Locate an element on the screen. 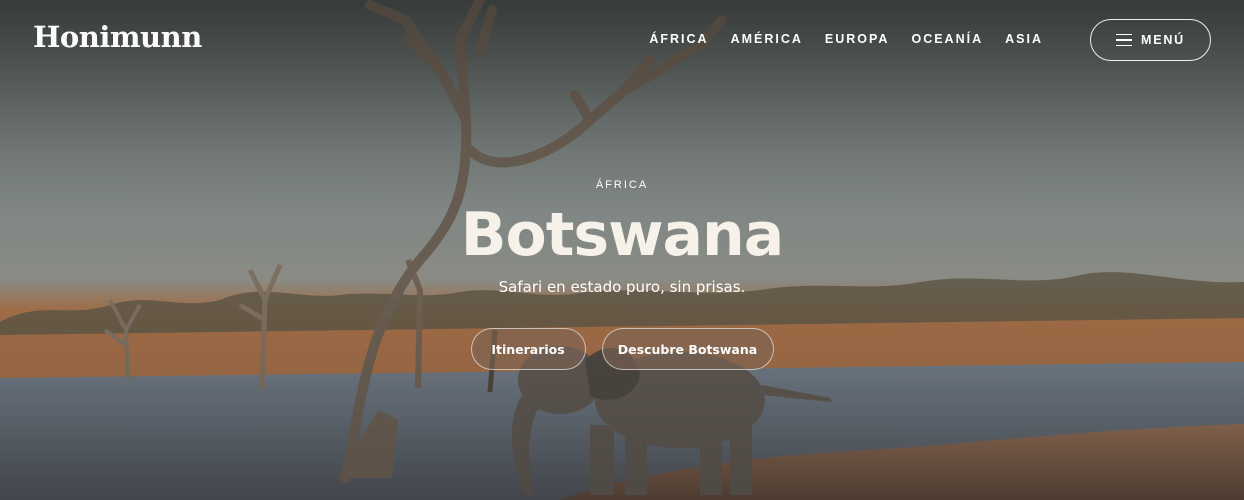 This screenshot has width=1244, height=500. hamburger-icon is located at coordinates (1123, 40).